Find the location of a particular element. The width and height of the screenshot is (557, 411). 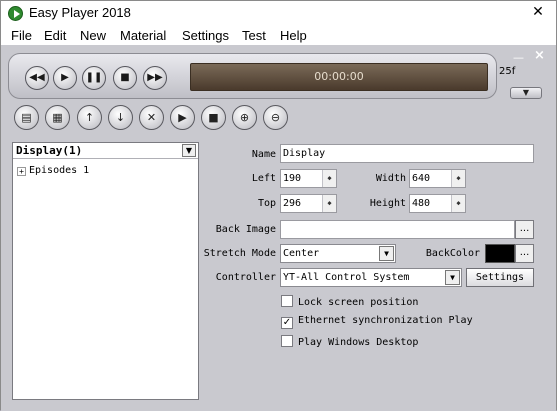

title-bar: Easy Player 2018 ✕ is located at coordinates (278, 13).